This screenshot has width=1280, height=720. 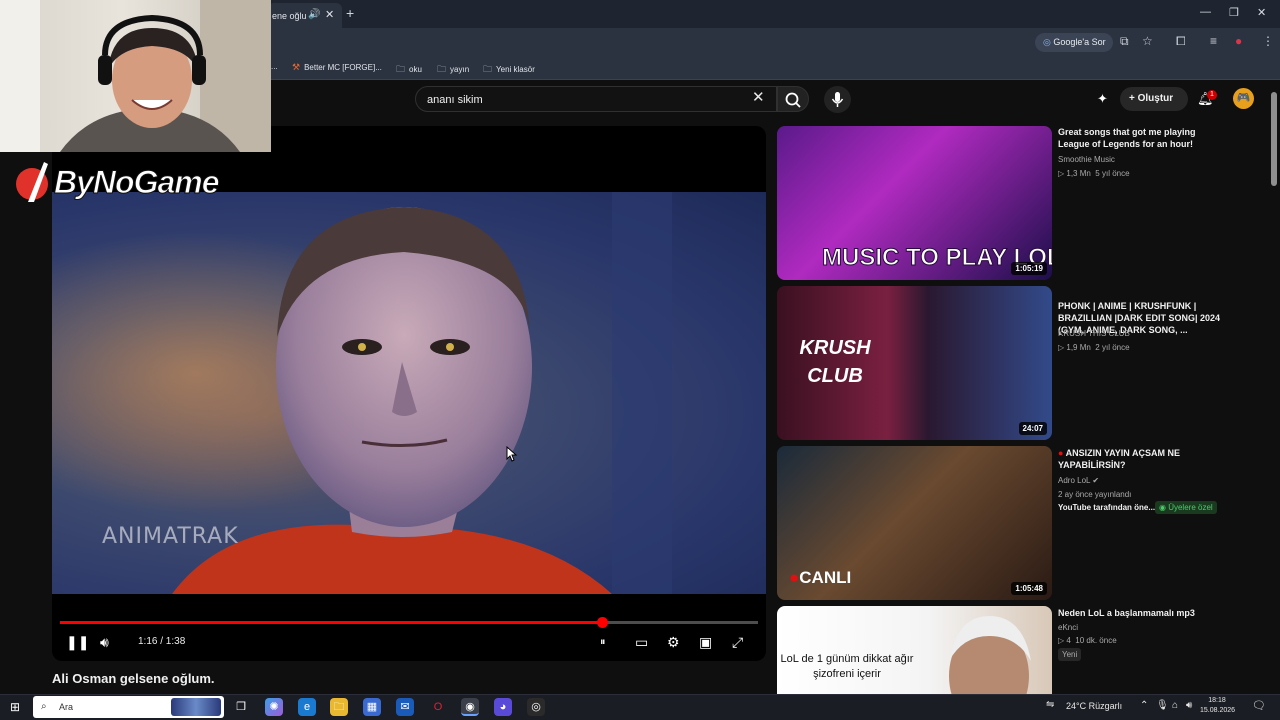 What do you see at coordinates (641, 642) in the screenshot?
I see `subtitles-button: ▭` at bounding box center [641, 642].